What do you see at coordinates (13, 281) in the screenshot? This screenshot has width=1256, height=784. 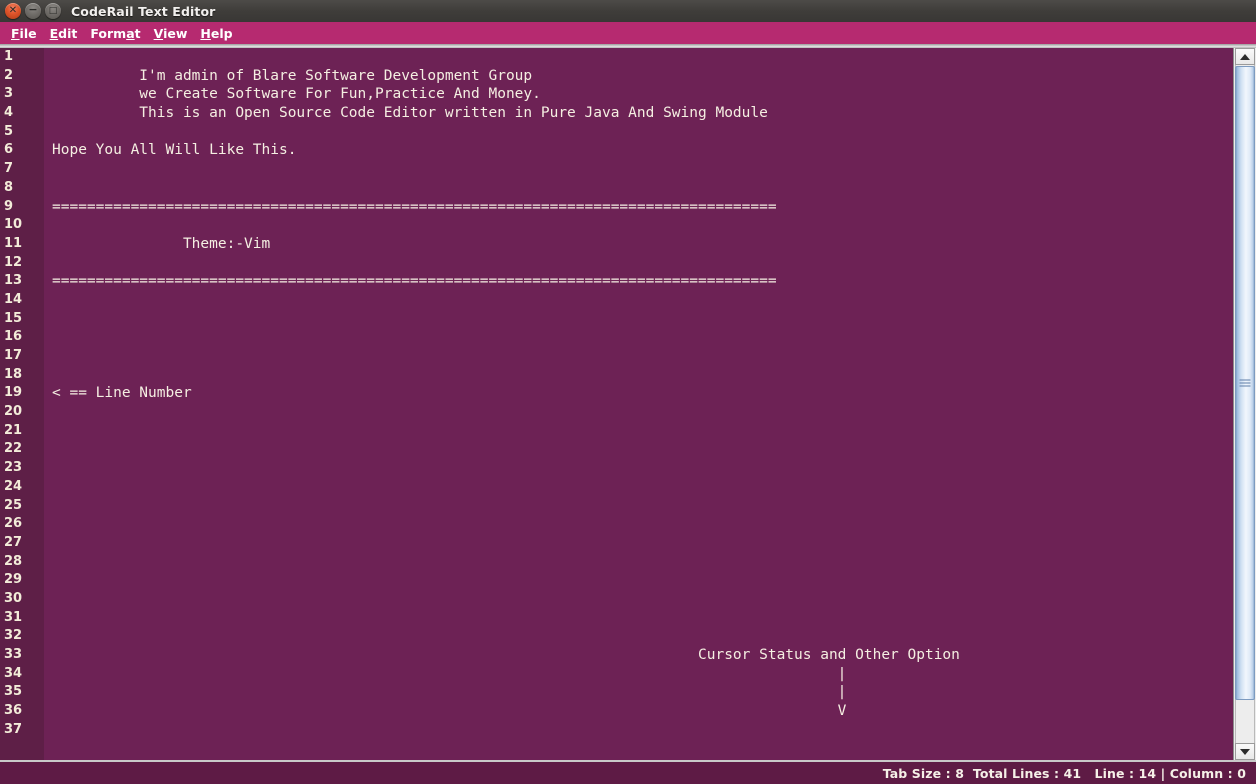 I see `line-number: 13` at bounding box center [13, 281].